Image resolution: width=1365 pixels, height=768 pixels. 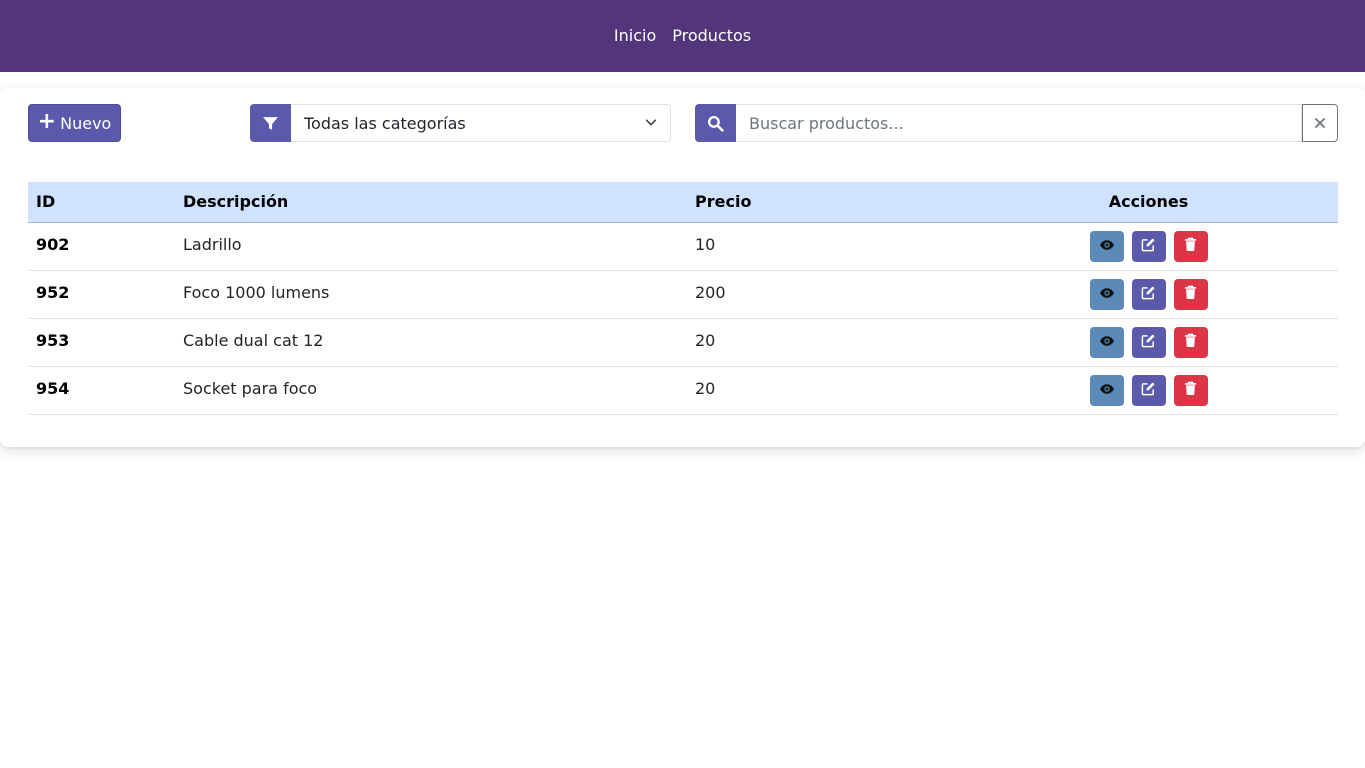 I want to click on table-row: 953 Cable dual cat 12 20, so click(x=683, y=342).